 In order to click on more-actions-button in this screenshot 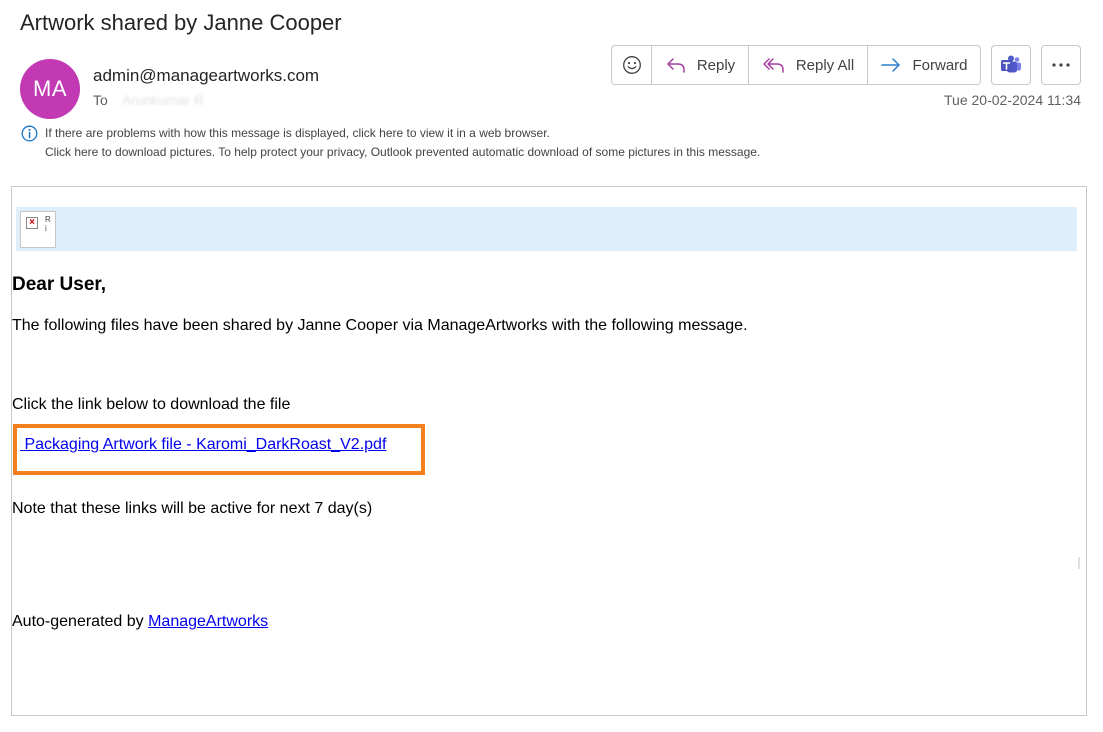, I will do `click(1061, 65)`.